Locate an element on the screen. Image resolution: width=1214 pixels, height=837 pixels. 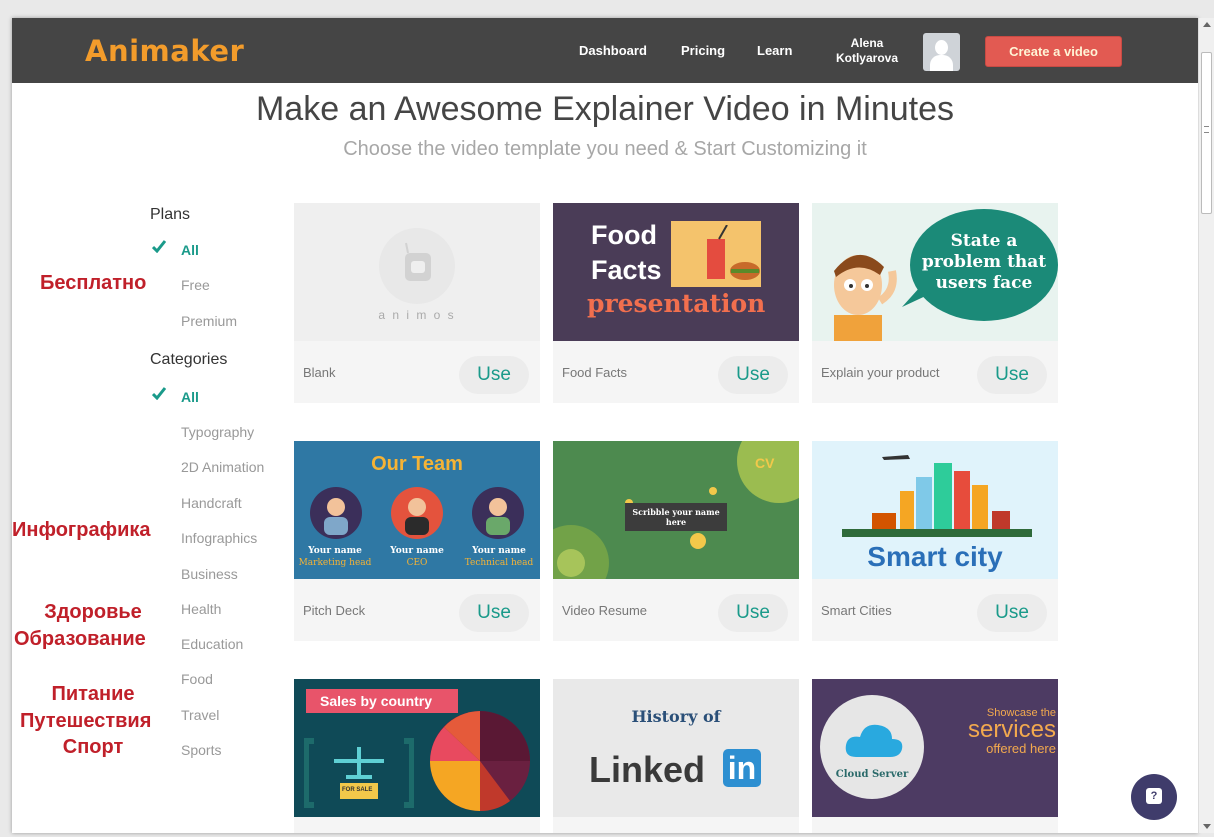
member-role: CEO is located at coordinates (417, 563).